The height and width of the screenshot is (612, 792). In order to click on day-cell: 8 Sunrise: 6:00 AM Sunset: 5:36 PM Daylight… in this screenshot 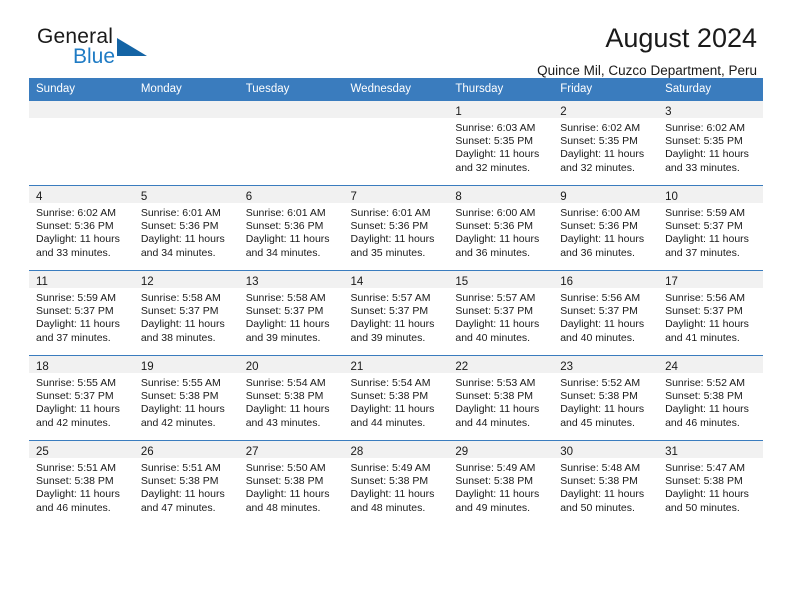, I will do `click(501, 228)`.